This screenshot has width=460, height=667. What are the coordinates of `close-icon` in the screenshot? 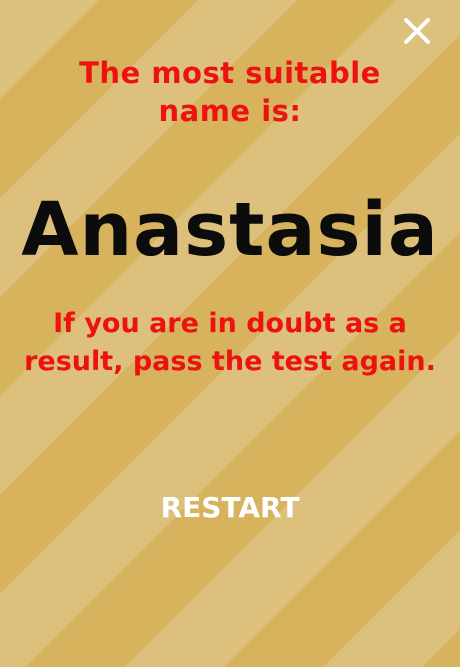 It's located at (417, 31).